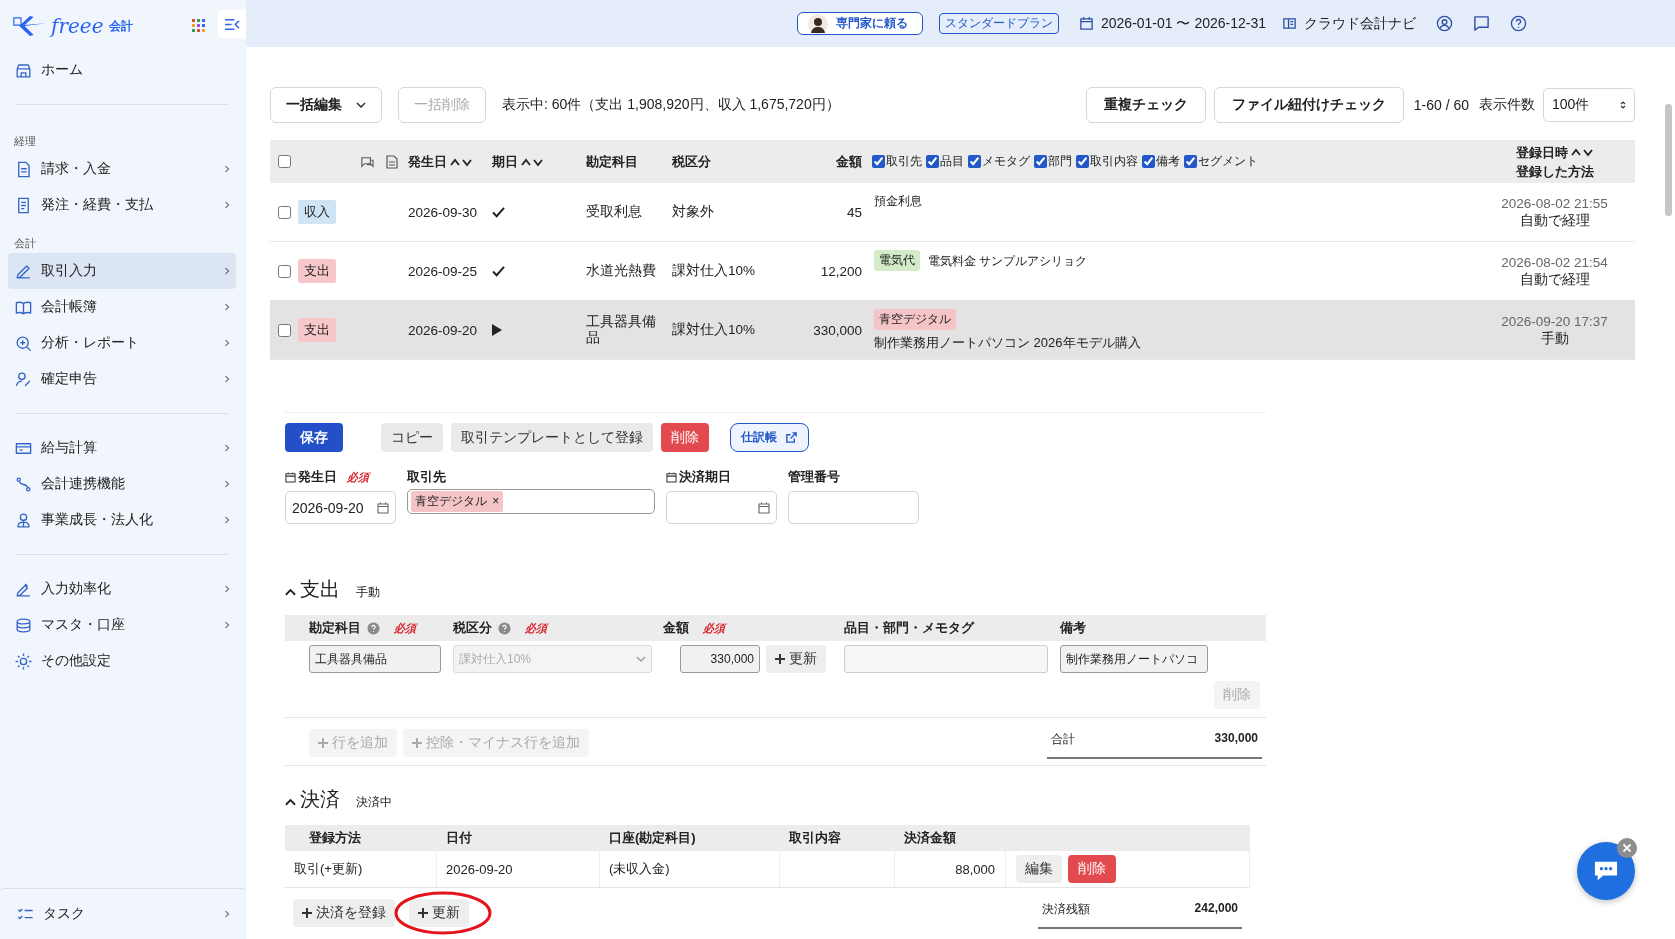  I want to click on date-field, so click(721, 507).